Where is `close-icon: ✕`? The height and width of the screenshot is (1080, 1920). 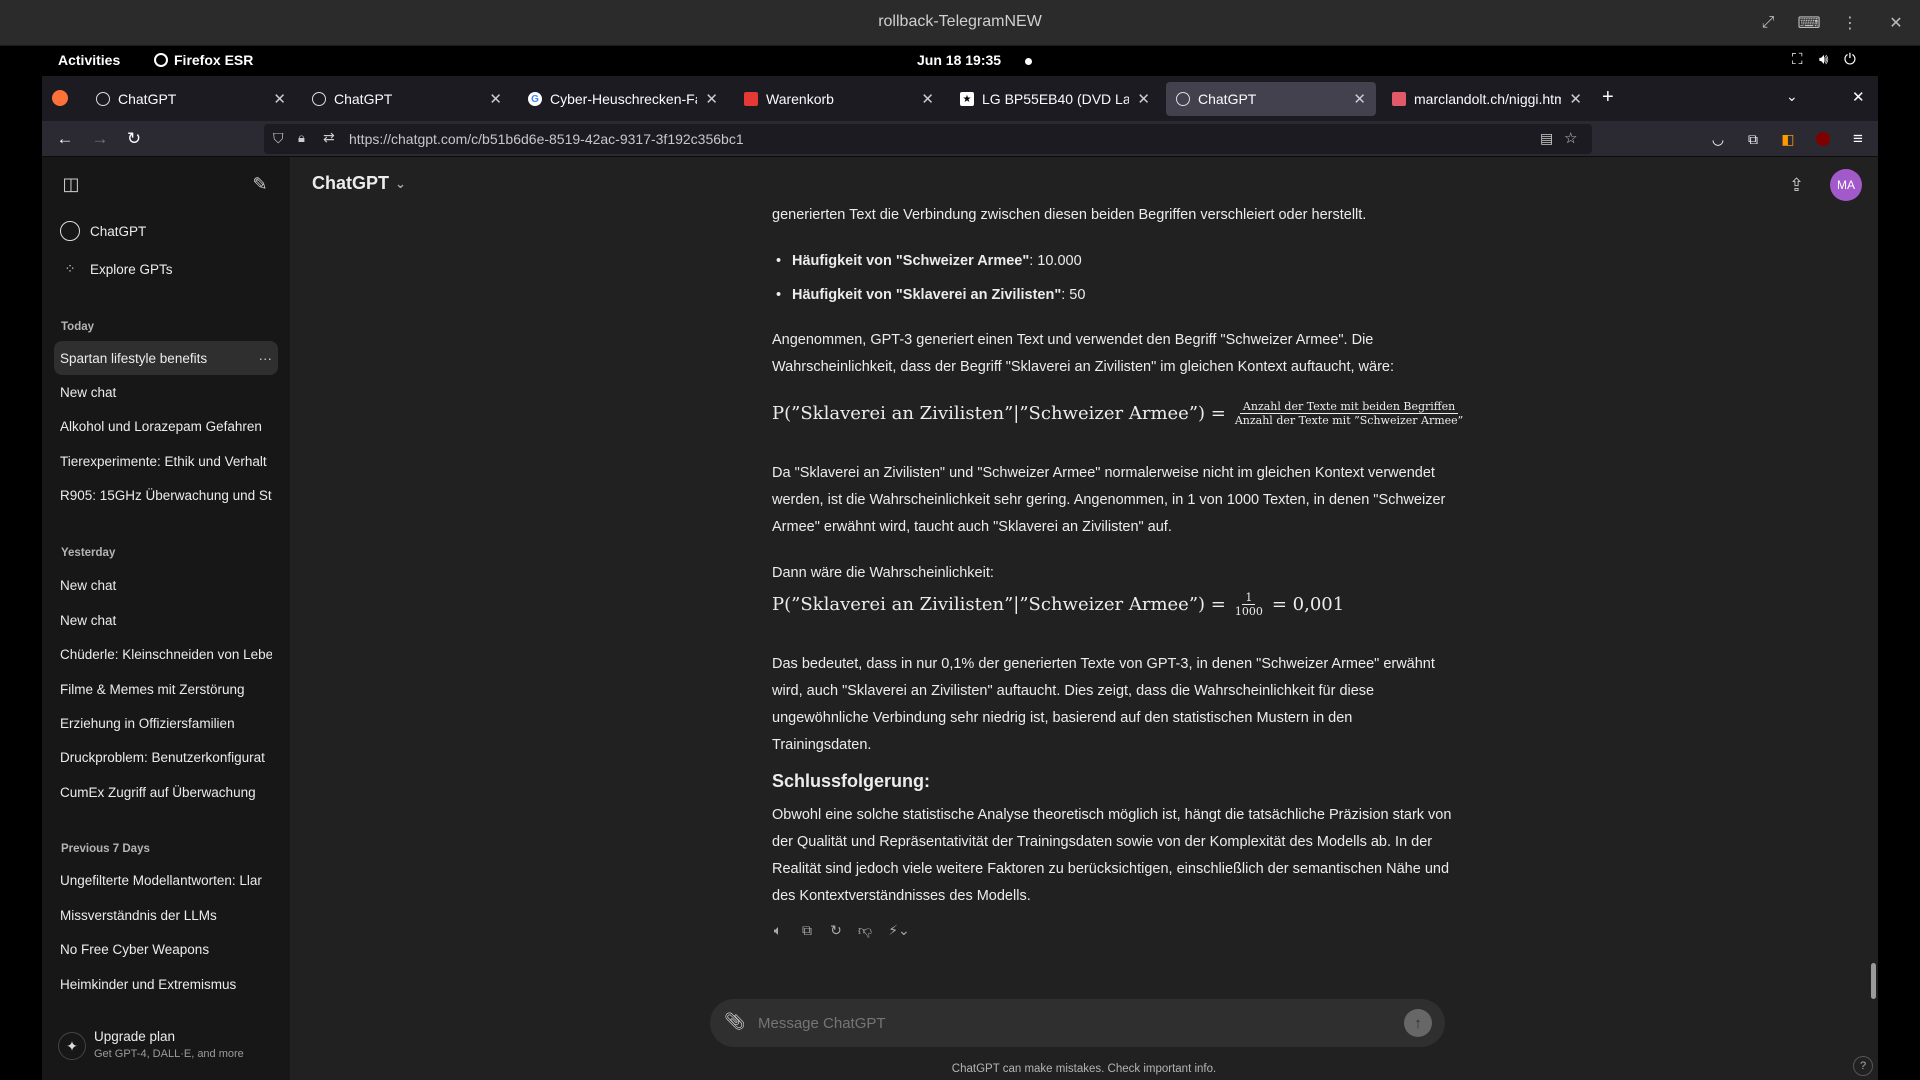 close-icon: ✕ is located at coordinates (1896, 23).